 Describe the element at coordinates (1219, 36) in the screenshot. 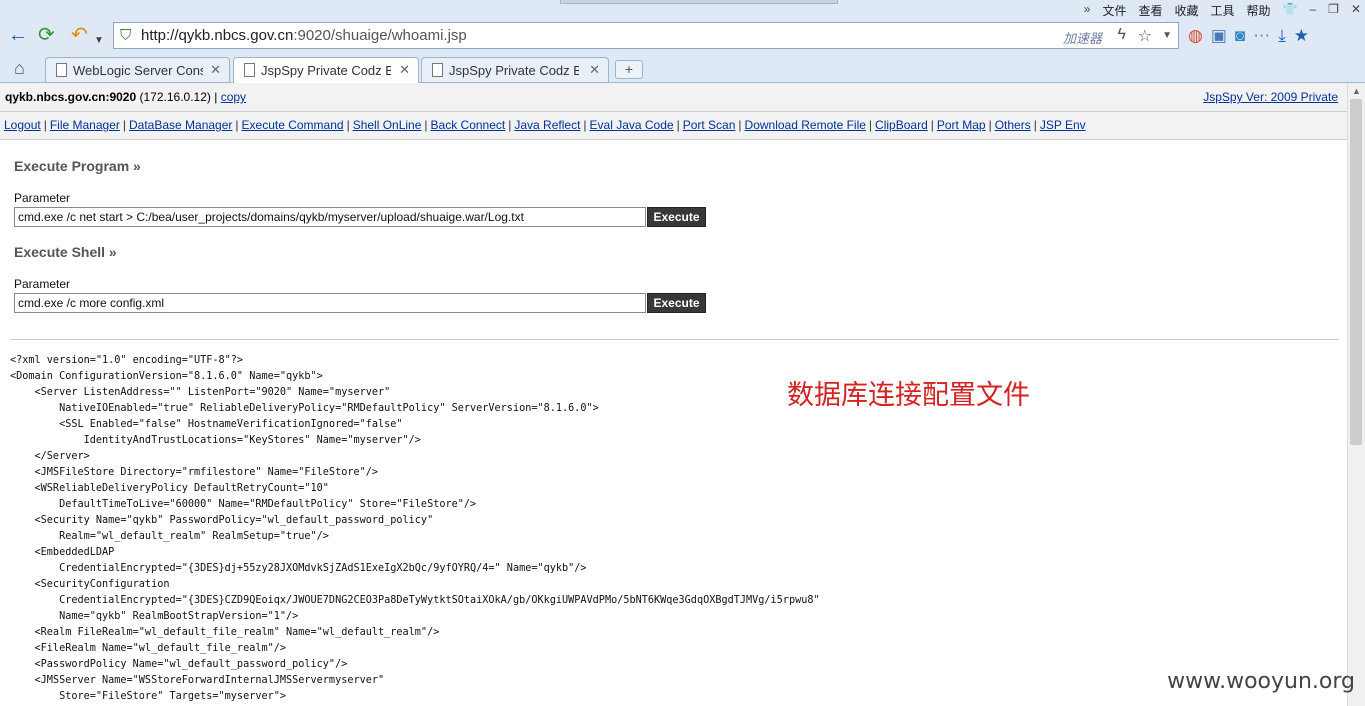

I see `screenshot-icon: ▣` at that location.